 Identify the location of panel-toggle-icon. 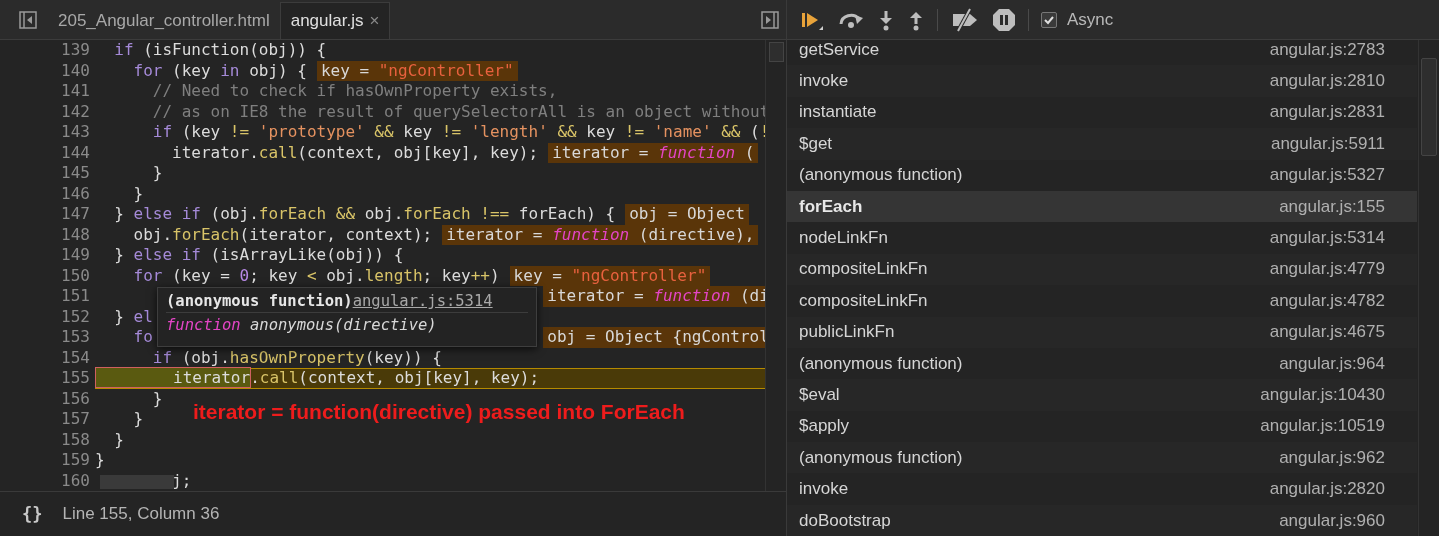
(770, 19).